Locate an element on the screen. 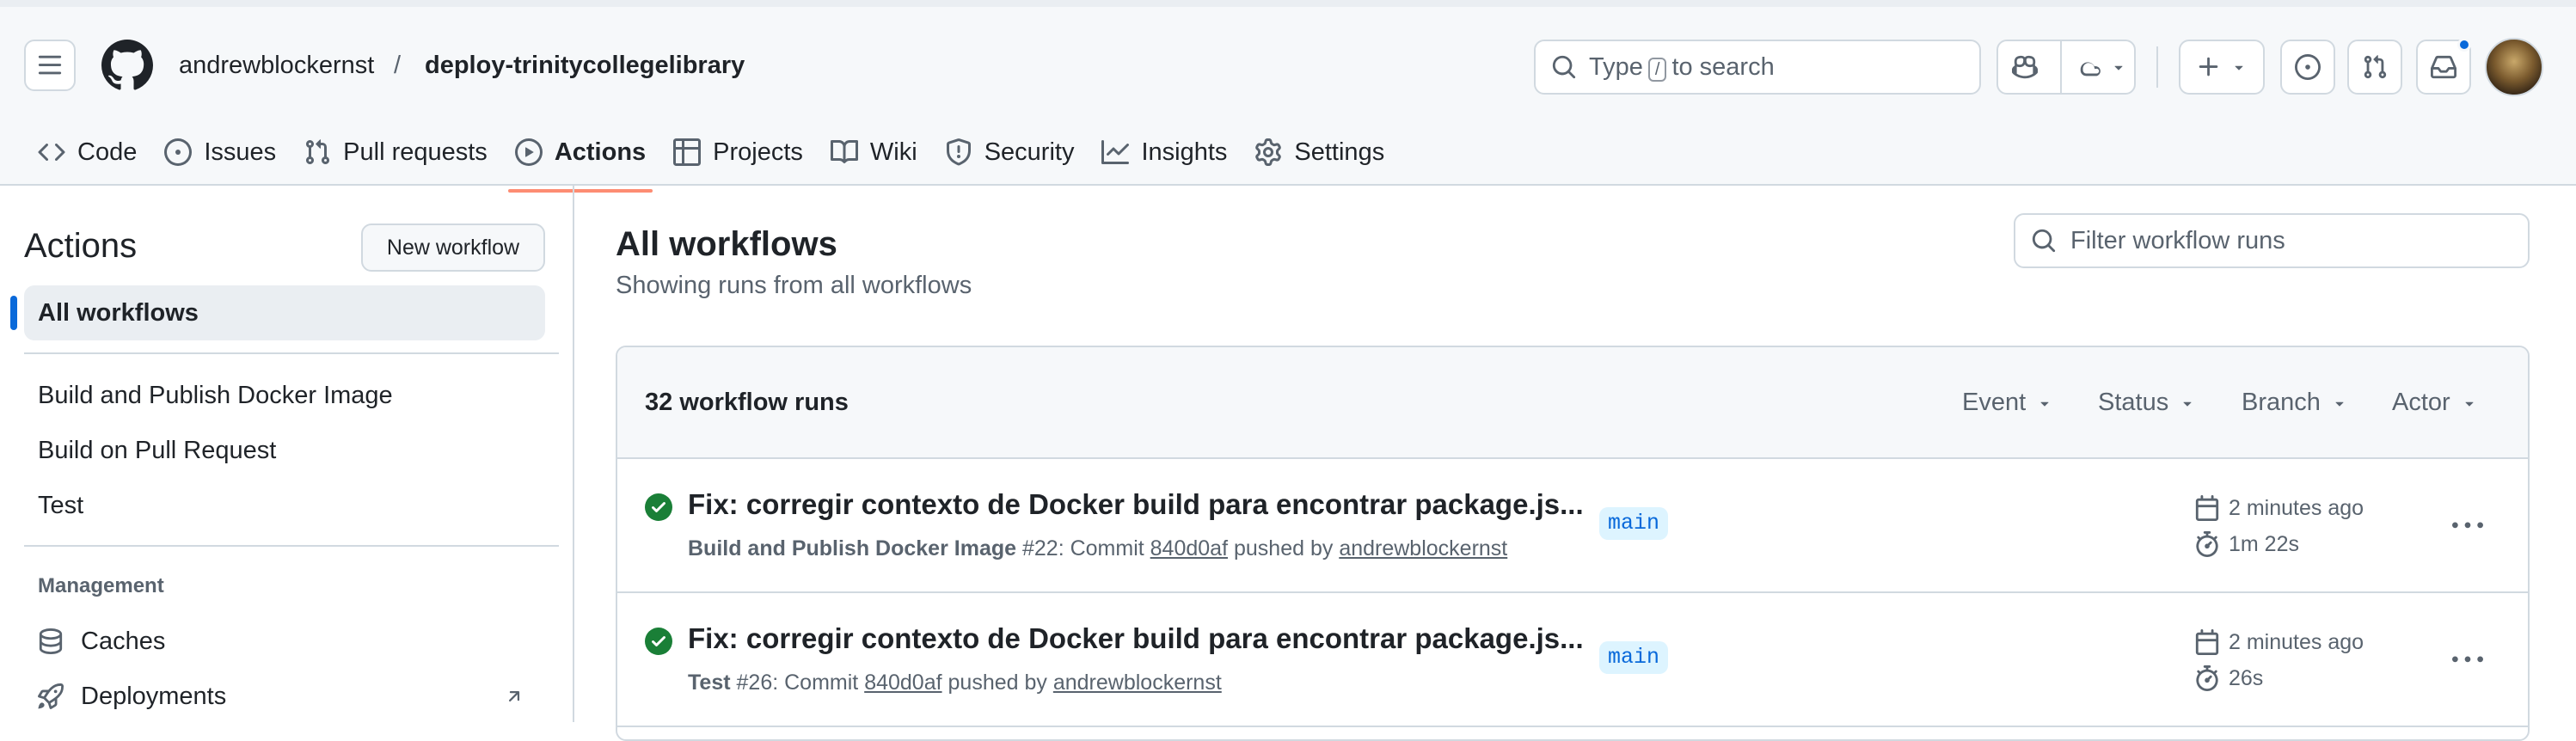 The image size is (2576, 741). run-duration: 1m 22s is located at coordinates (2246, 544).